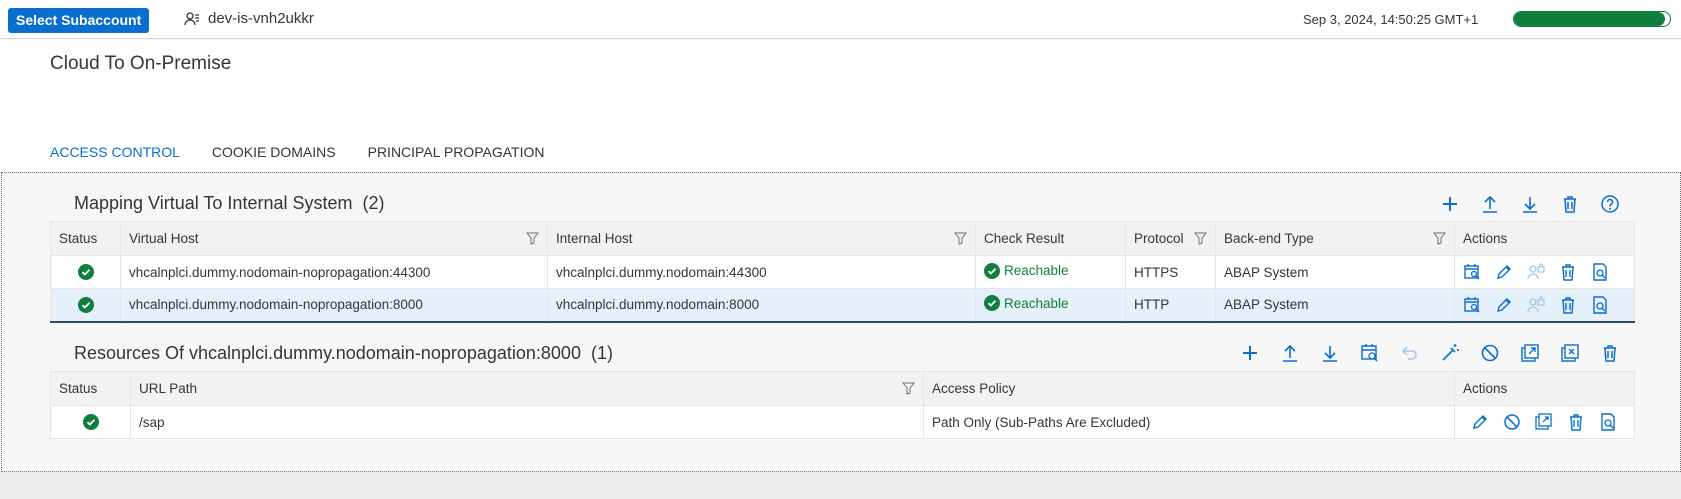  Describe the element at coordinates (1335, 238) in the screenshot. I see `col-backend-type: Back-end Type` at that location.